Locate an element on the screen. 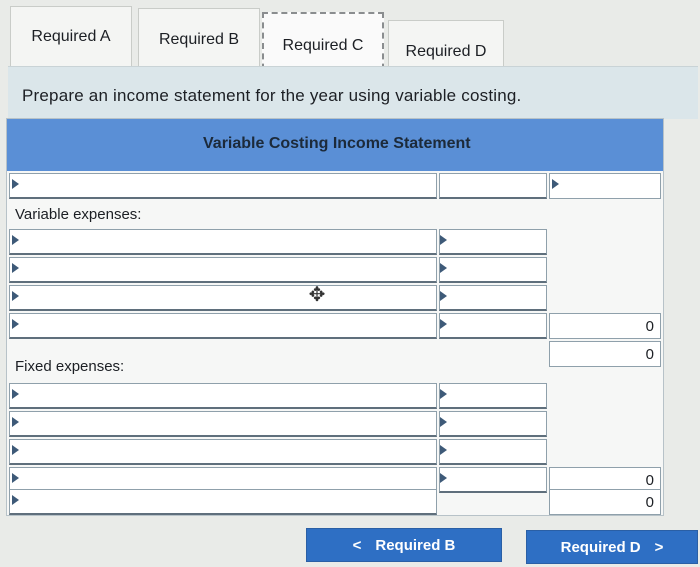 The width and height of the screenshot is (700, 567). table-row: Variable expenses: is located at coordinates (335, 213).